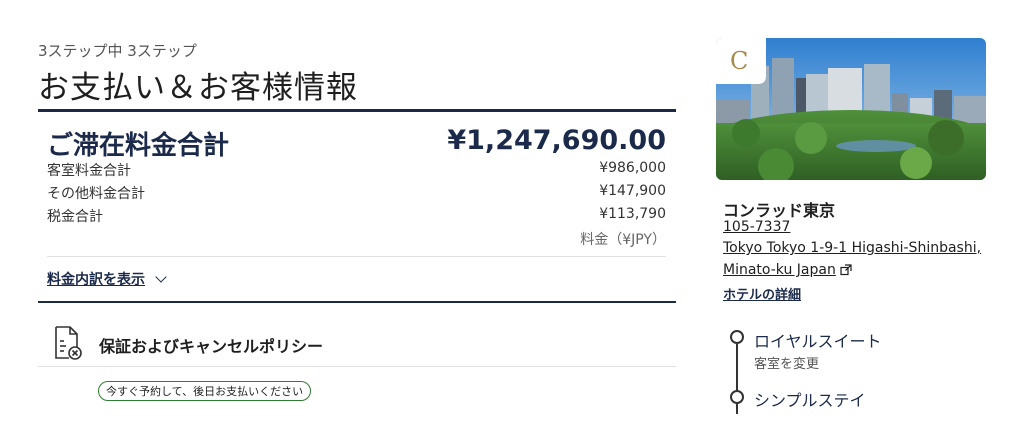 The image size is (1024, 422). Describe the element at coordinates (632, 191) in the screenshot. I see `other-total-value: ¥147,900` at that location.